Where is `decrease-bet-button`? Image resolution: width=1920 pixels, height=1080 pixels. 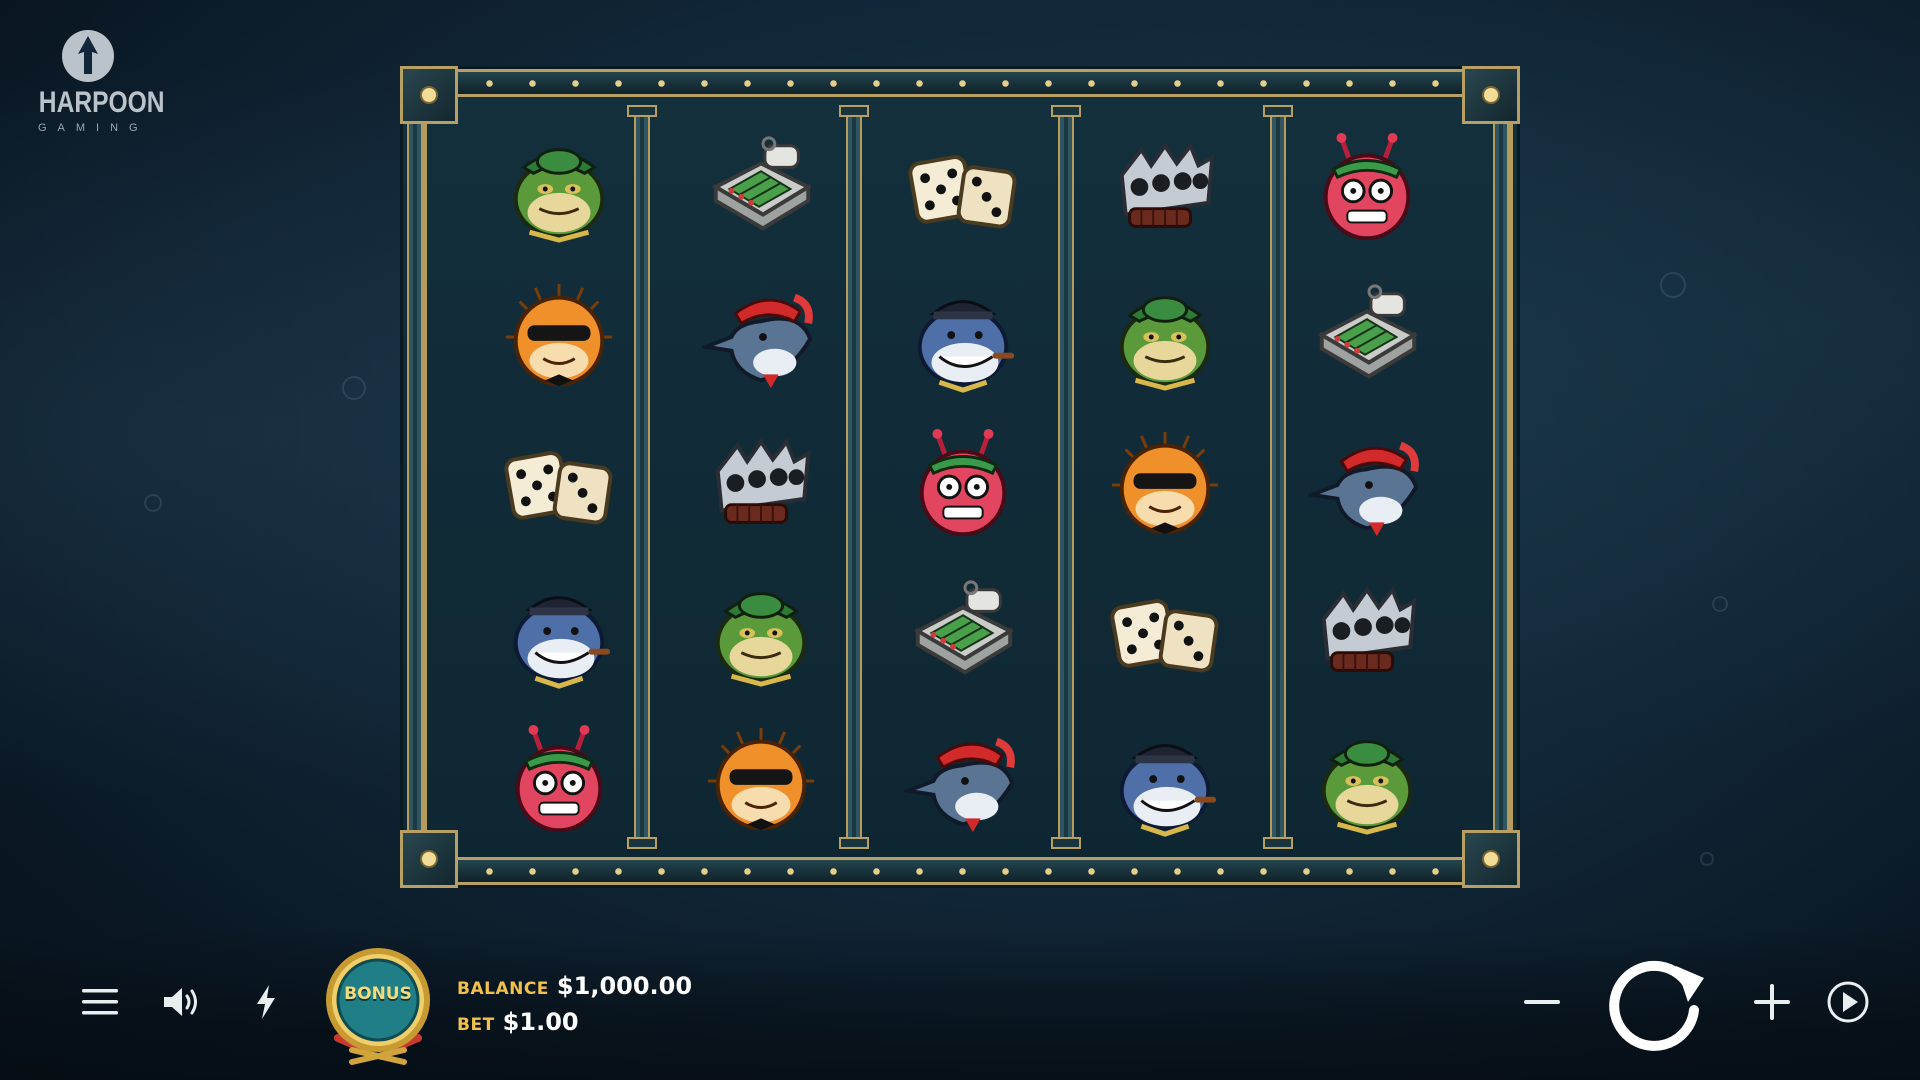
decrease-bet-button is located at coordinates (1542, 1002).